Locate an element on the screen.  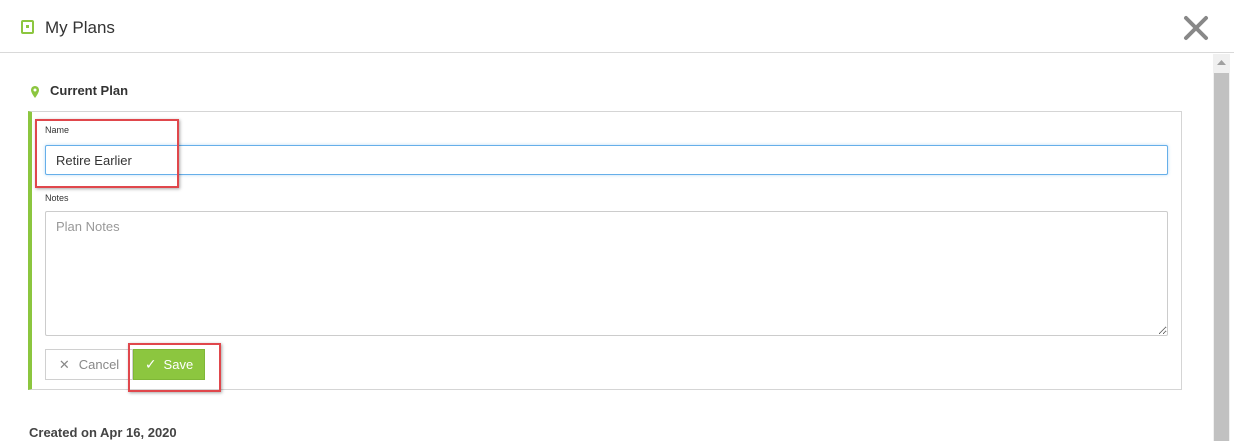
vertical-scrollbar is located at coordinates (1221, 247).